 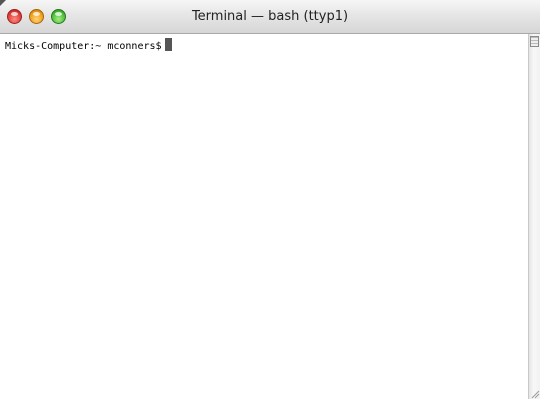 What do you see at coordinates (3, 3) in the screenshot?
I see `window-corner` at bounding box center [3, 3].